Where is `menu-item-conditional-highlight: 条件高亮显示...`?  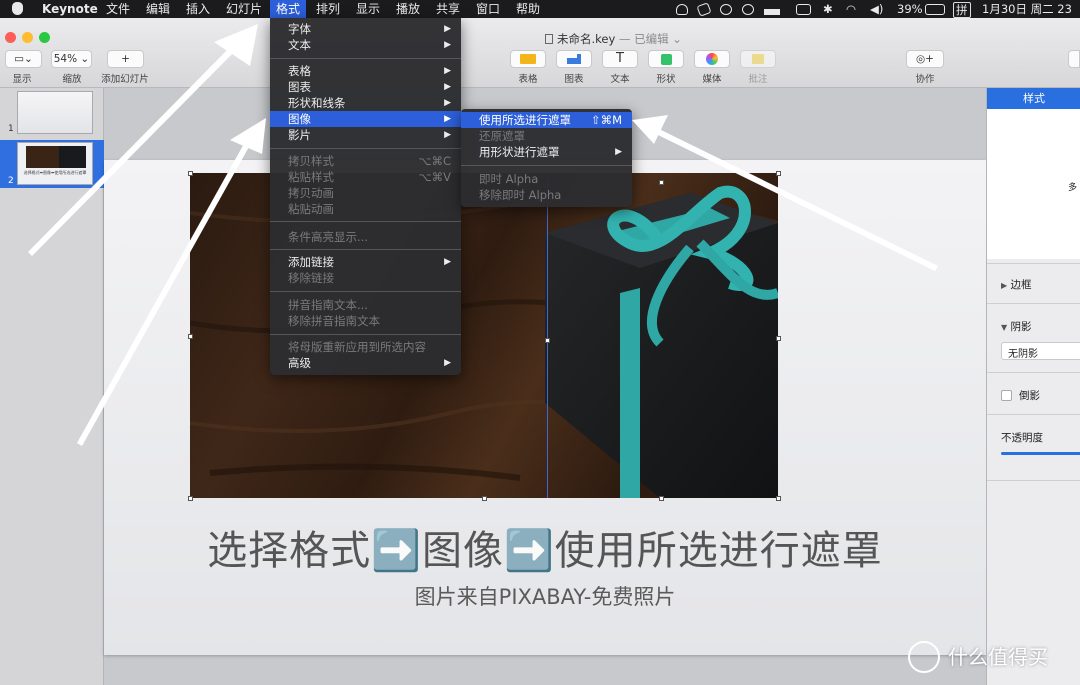
menu-item-conditional-highlight: 条件高亮显示... is located at coordinates (365, 237).